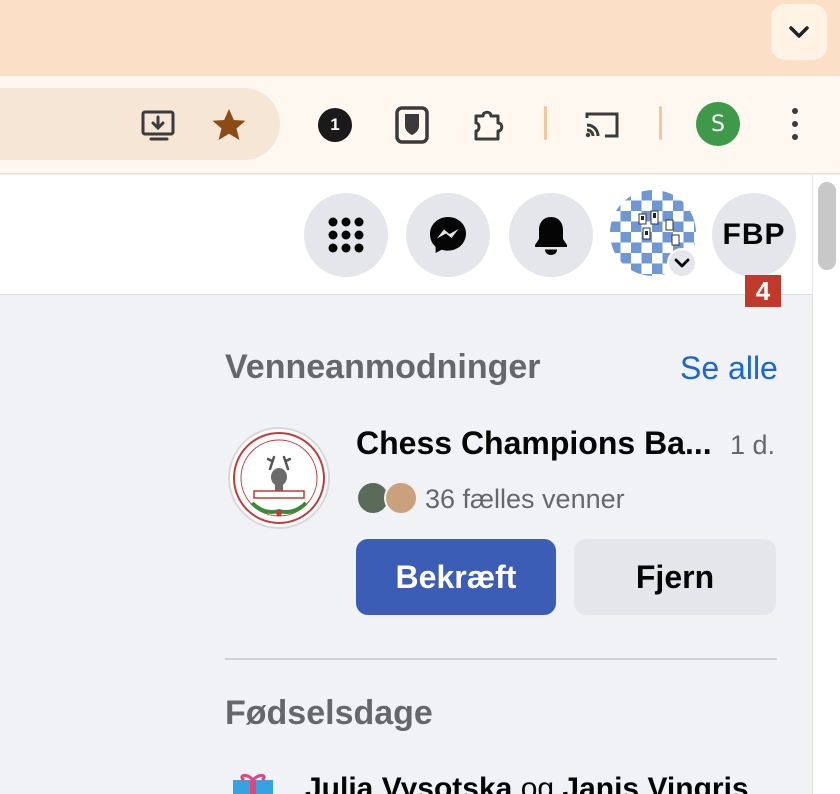  I want to click on messenger-icon, so click(448, 235).